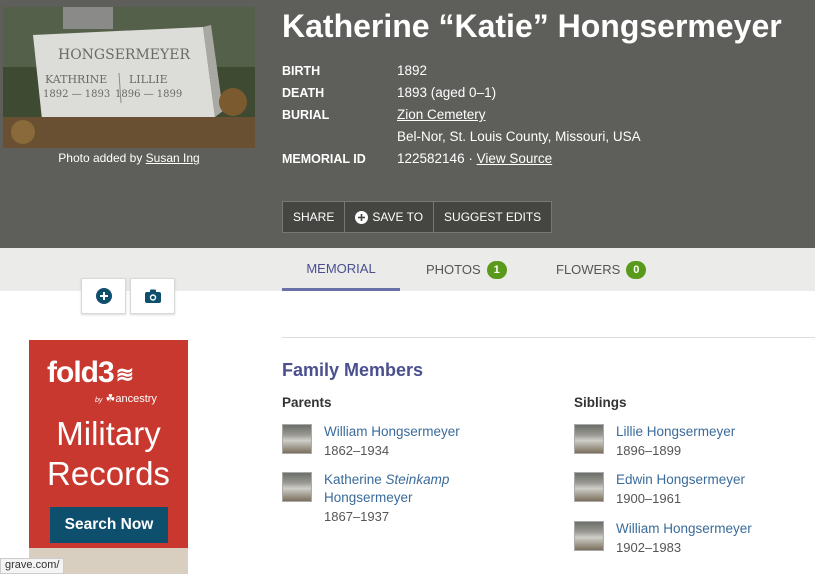 The height and width of the screenshot is (574, 815). Describe the element at coordinates (437, 158) in the screenshot. I see `memorial-id-number: 122582146 ·` at that location.